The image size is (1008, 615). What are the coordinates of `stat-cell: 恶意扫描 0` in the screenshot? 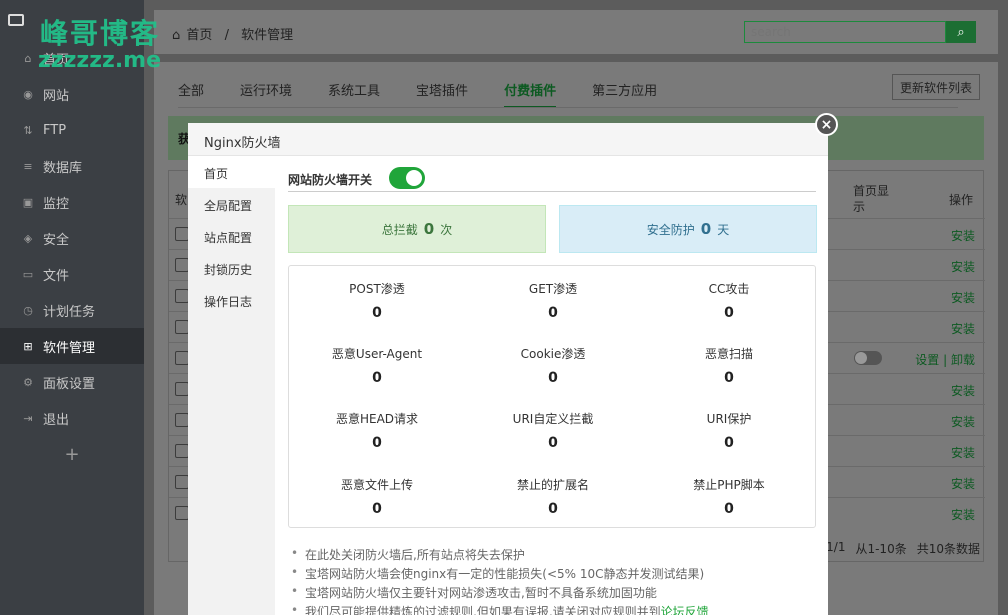 It's located at (729, 365).